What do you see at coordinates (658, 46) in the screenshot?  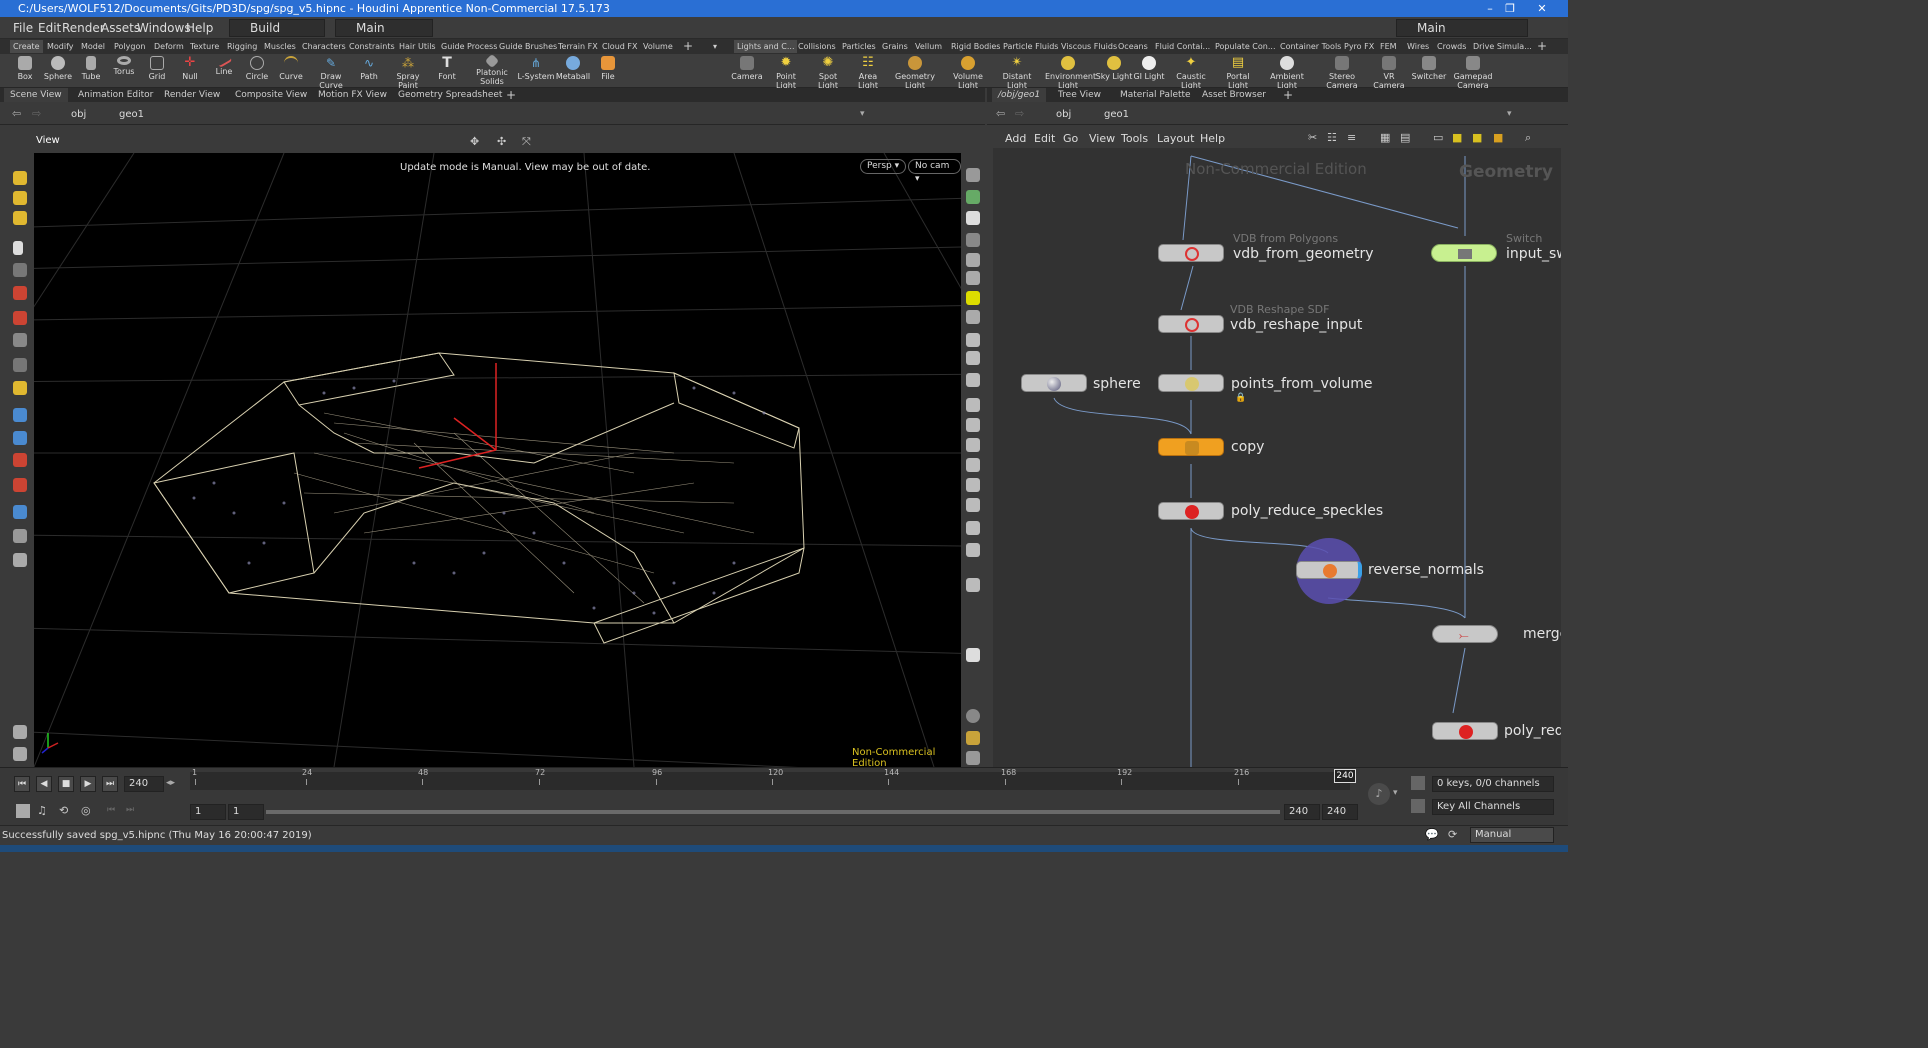 I see `shelf-tab-volume: Volume` at bounding box center [658, 46].